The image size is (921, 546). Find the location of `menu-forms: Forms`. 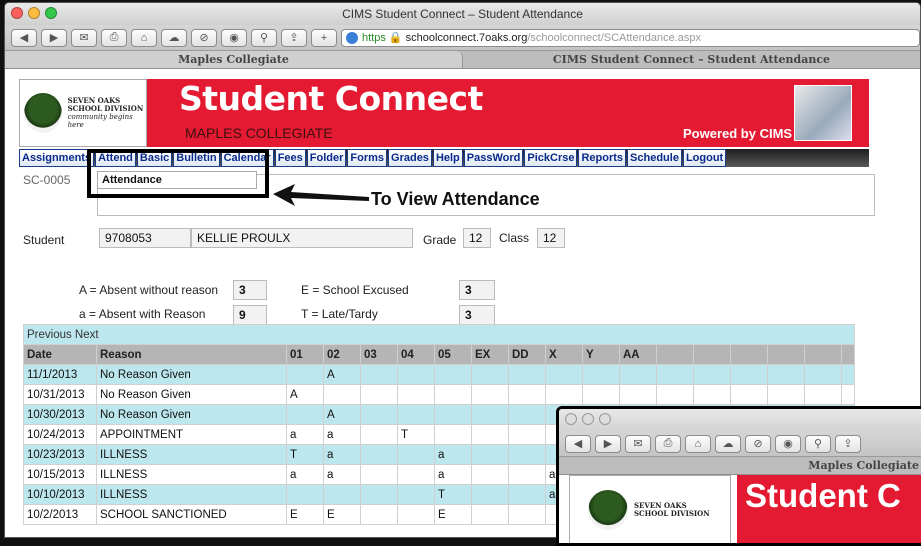

menu-forms: Forms is located at coordinates (367, 158).